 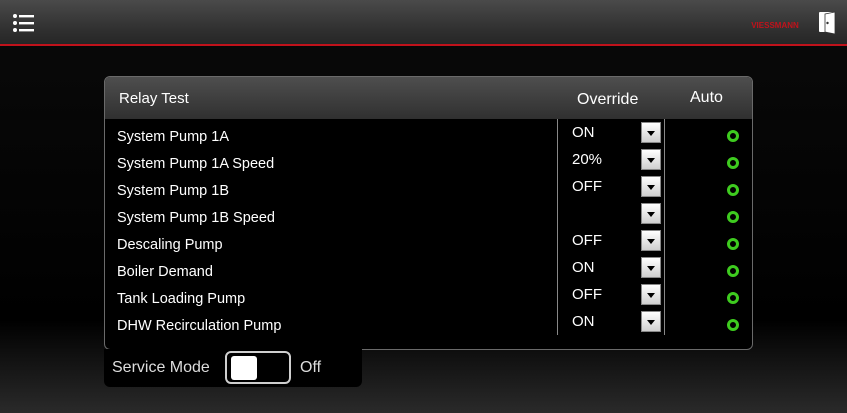 What do you see at coordinates (154, 98) in the screenshot?
I see `panel-title: Relay Test` at bounding box center [154, 98].